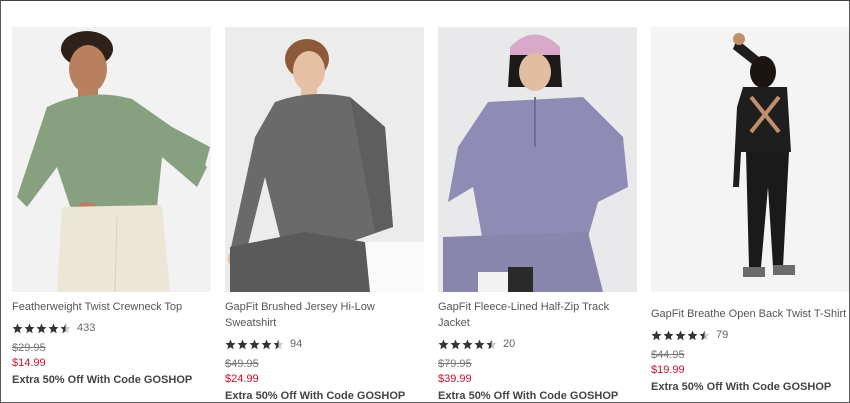 This screenshot has width=850, height=403. Describe the element at coordinates (455, 364) in the screenshot. I see `original-price: $79.95` at that location.